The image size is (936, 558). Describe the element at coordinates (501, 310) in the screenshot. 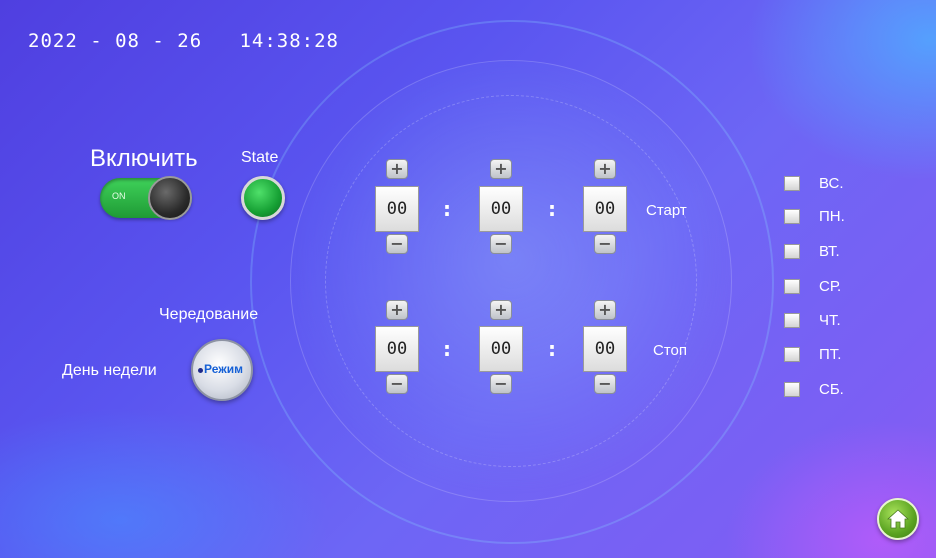

I see `stop-minutes-plus-button: +` at that location.